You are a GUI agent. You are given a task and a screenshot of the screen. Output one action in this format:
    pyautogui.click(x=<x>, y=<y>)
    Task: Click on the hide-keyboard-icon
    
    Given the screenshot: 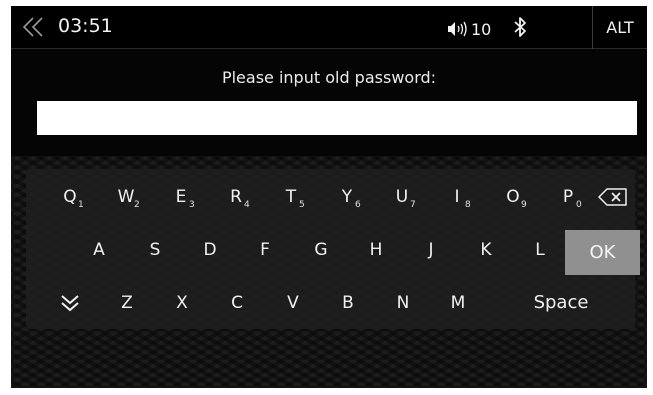 What is the action you would take?
    pyautogui.click(x=70, y=302)
    